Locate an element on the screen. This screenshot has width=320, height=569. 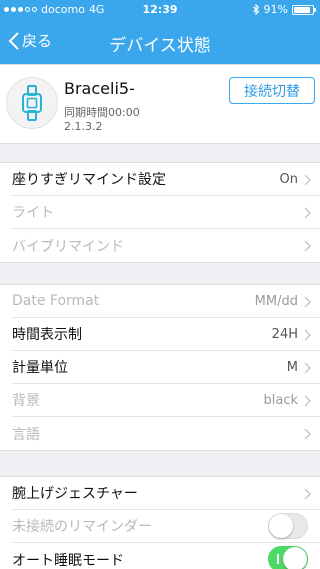
setting-row-date-format: Date Format MM/dd is located at coordinates (166, 301).